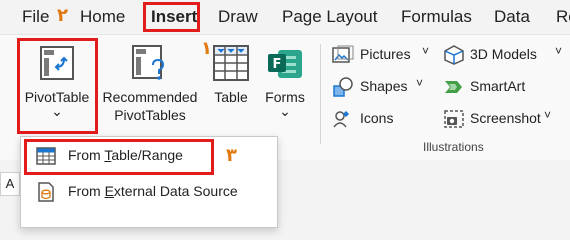 This screenshot has height=240, width=570. Describe the element at coordinates (277, 64) in the screenshot. I see `svg-text: F` at that location.